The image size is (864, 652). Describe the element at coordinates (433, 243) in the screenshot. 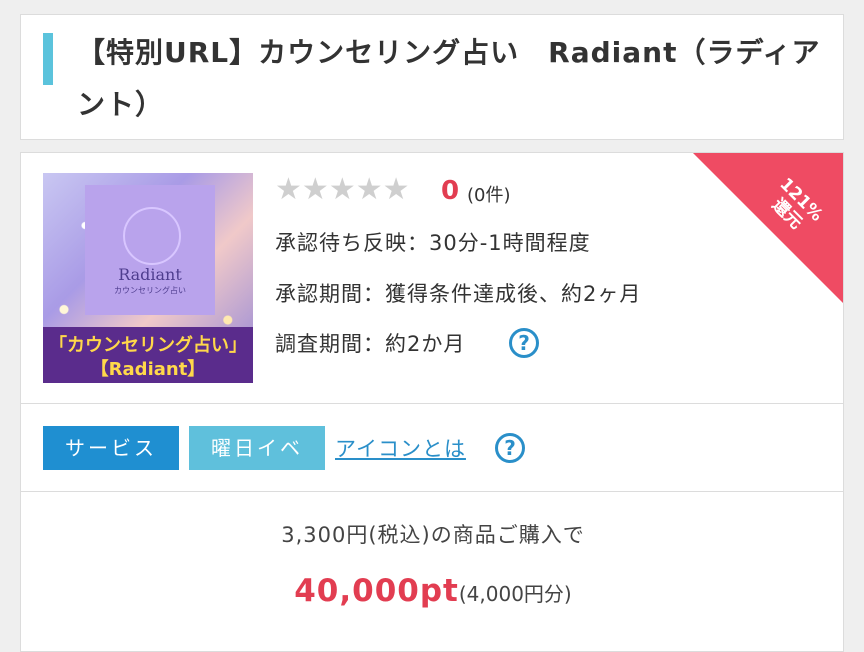

I see `approval-wait: 承認待ち反映：30分-1時間程度` at that location.